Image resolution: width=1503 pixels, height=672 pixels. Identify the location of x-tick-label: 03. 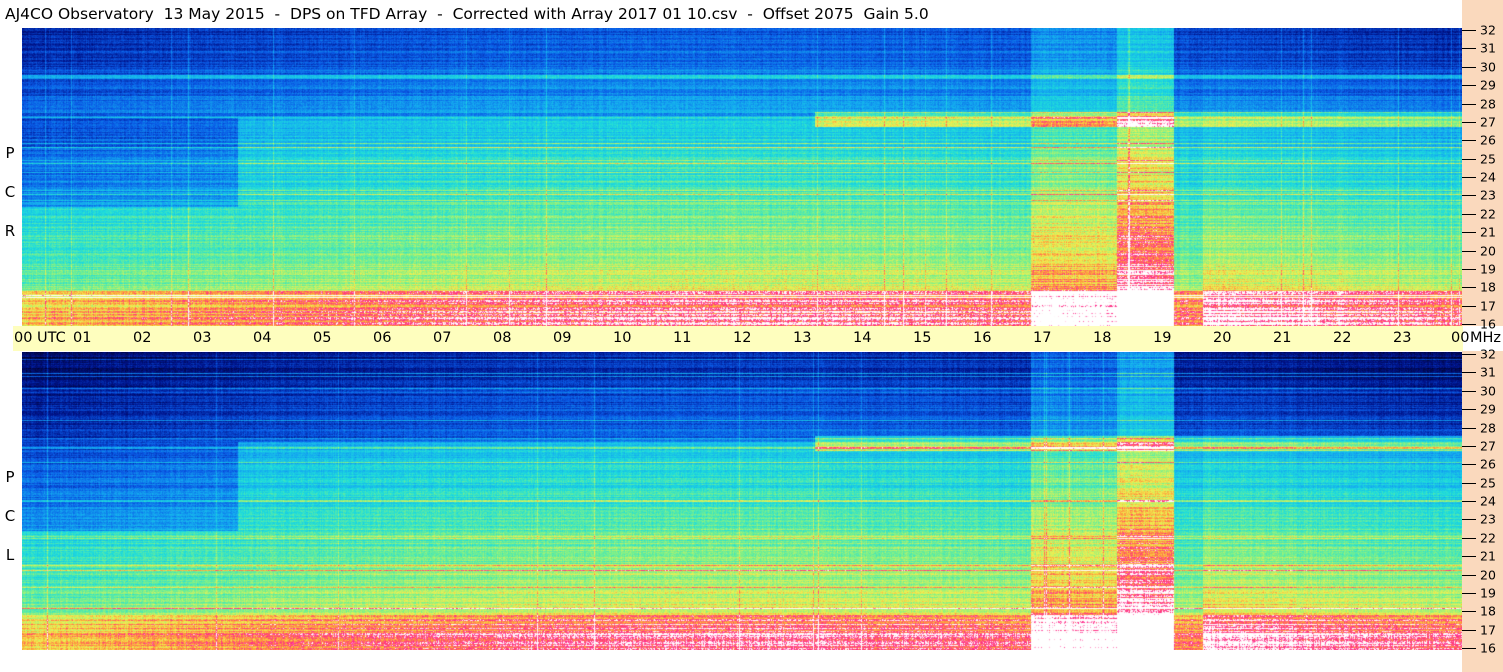
(202, 338).